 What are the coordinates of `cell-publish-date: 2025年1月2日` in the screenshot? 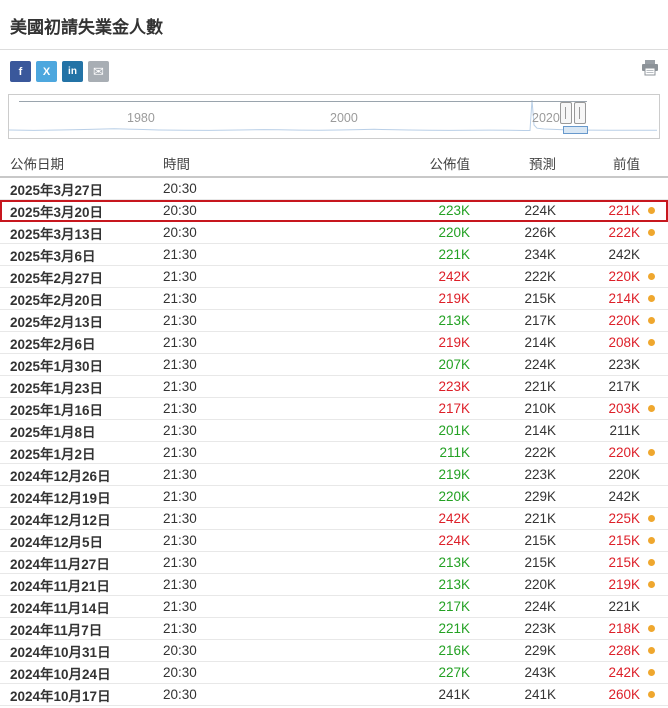 It's located at (53, 454).